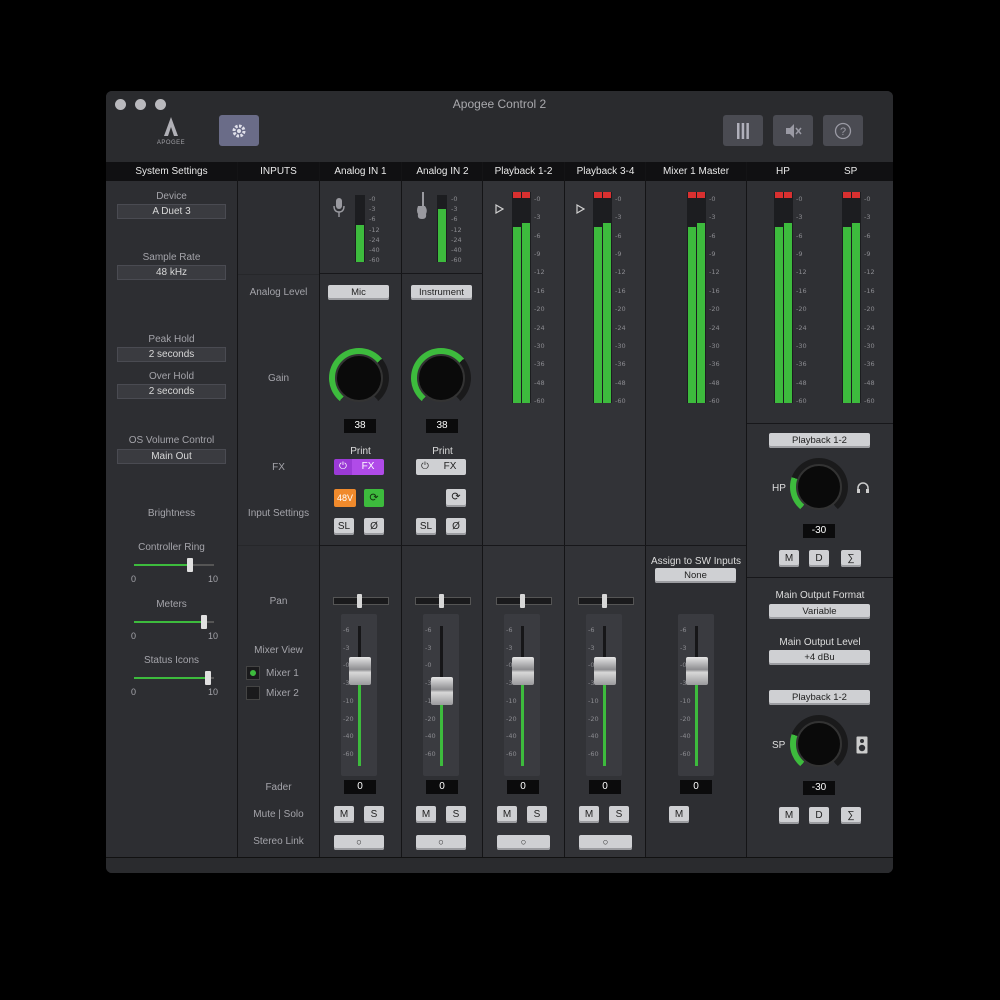  Describe the element at coordinates (537, 814) in the screenshot. I see `playback-1-2-solo-button: S` at that location.